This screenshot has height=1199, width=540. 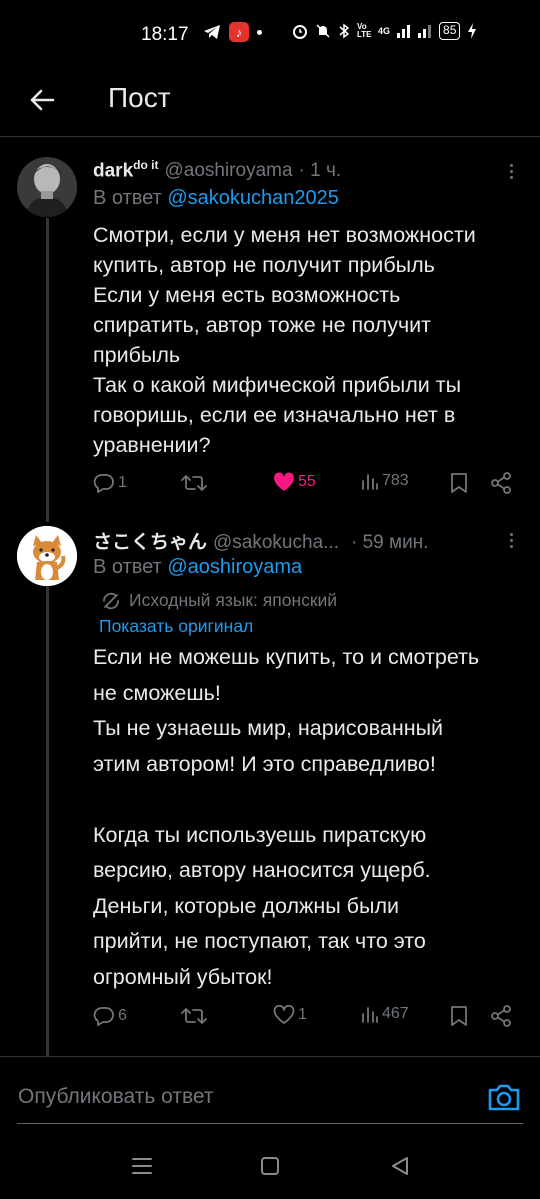 I want to click on reply-composer: Опубликовать ответ, so click(x=270, y=1091).